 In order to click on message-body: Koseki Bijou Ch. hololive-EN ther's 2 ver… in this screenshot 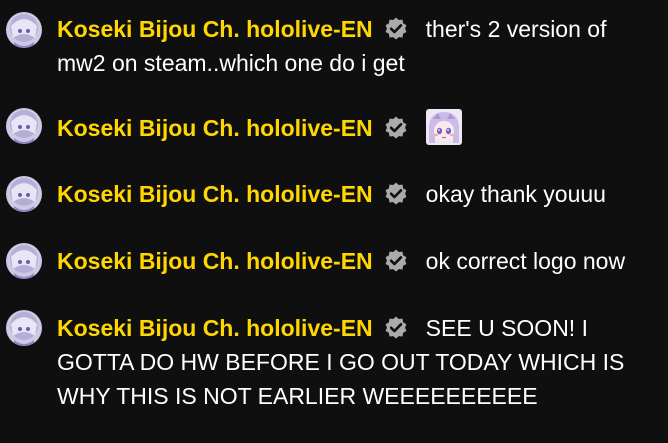, I will do `click(356, 46)`.